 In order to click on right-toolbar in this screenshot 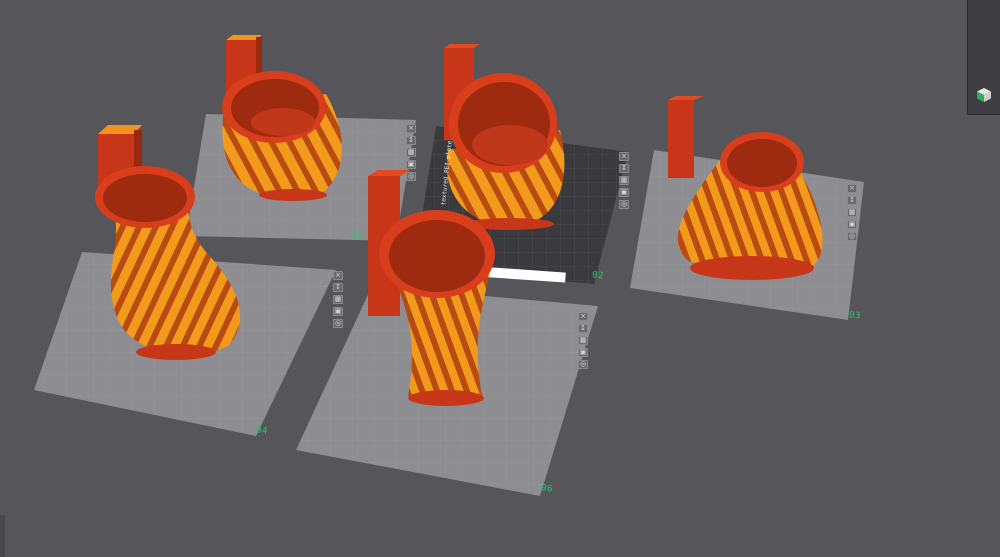, I will do `click(983, 57)`.